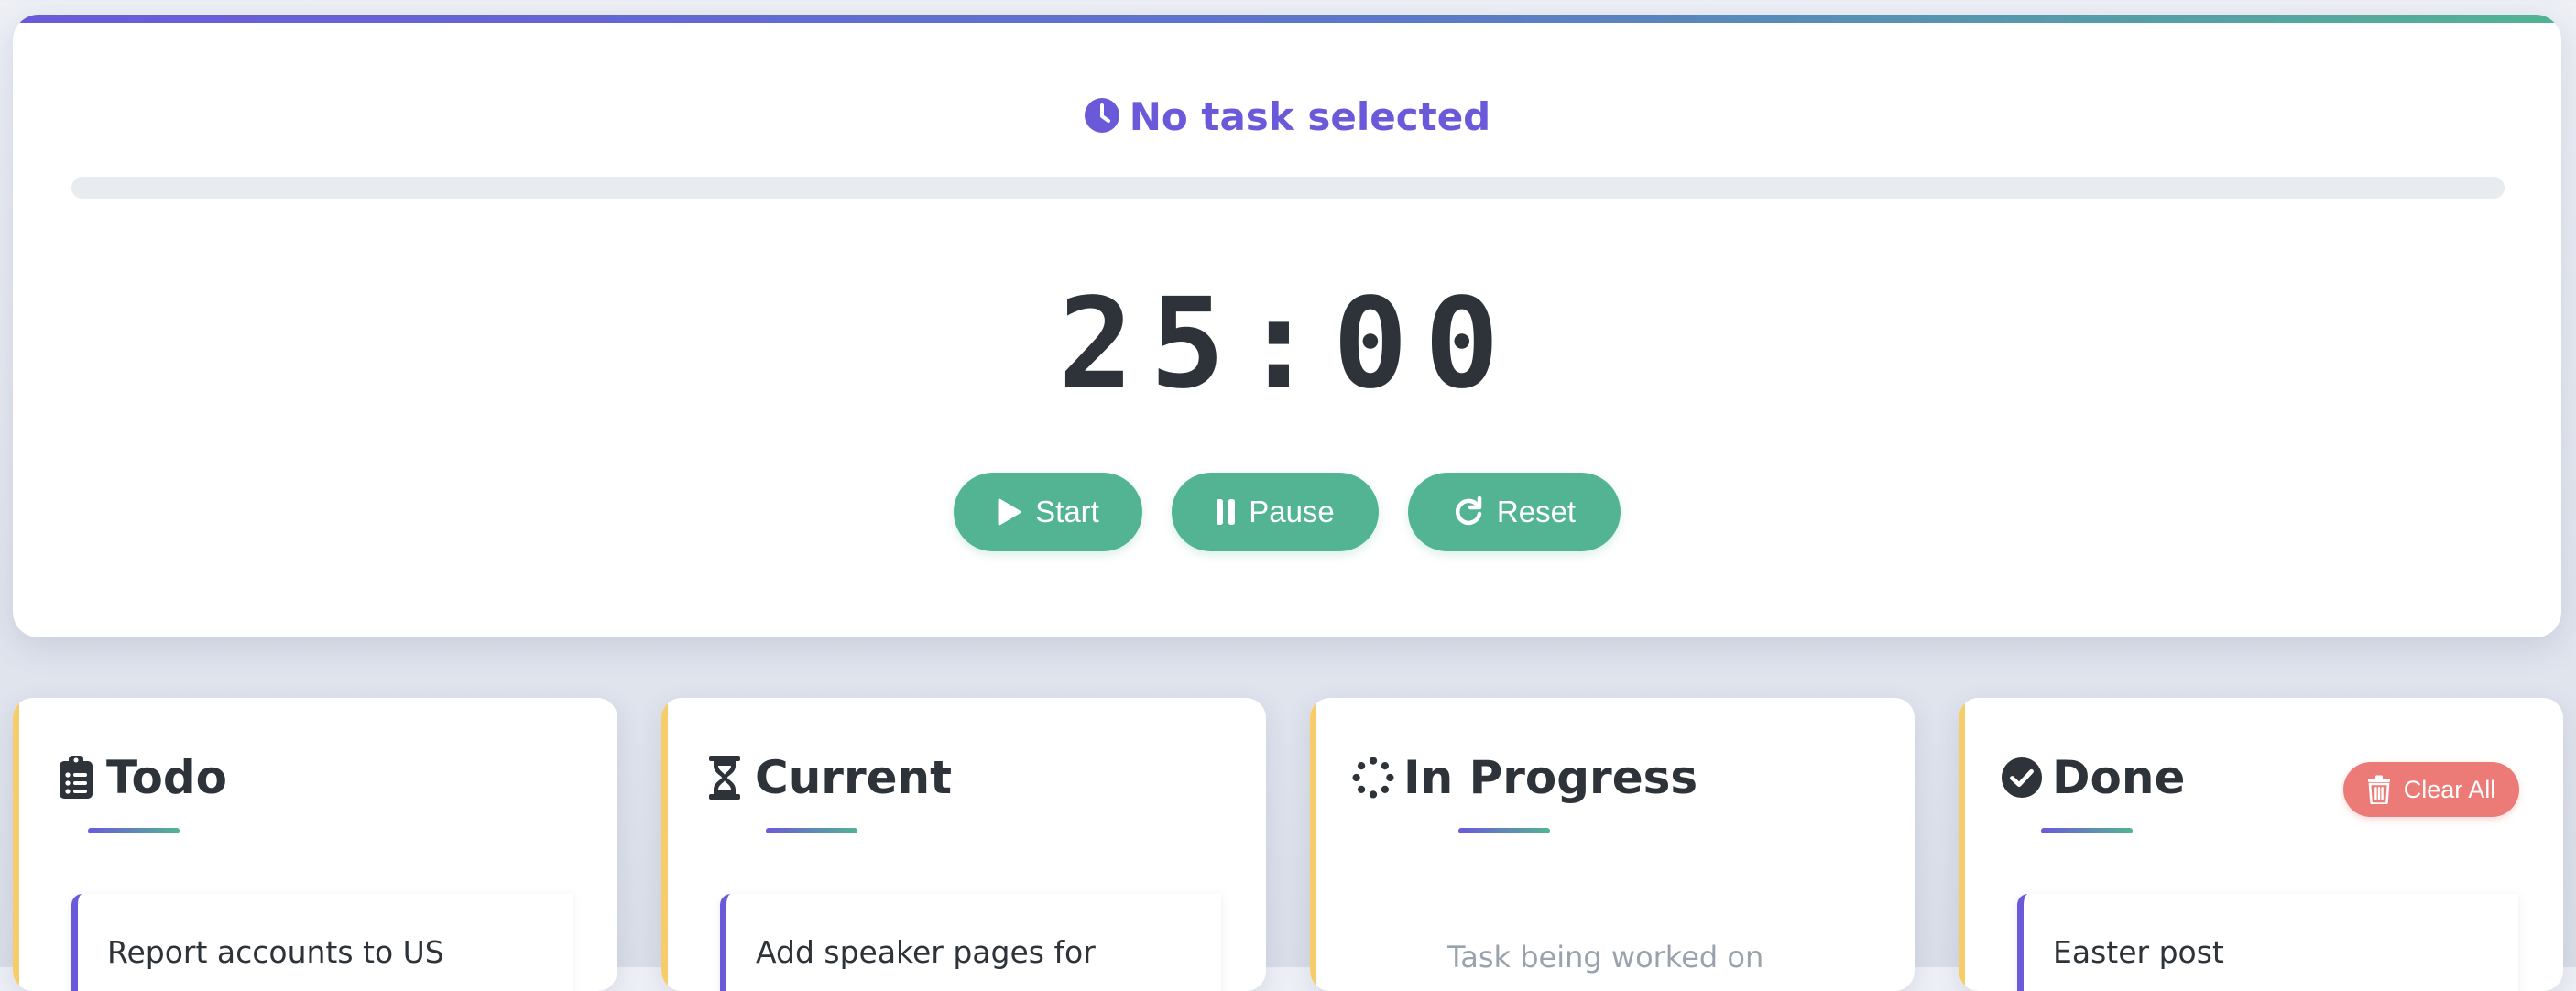 The height and width of the screenshot is (991, 2576). What do you see at coordinates (2139, 952) in the screenshot?
I see `task-text: Easter post` at bounding box center [2139, 952].